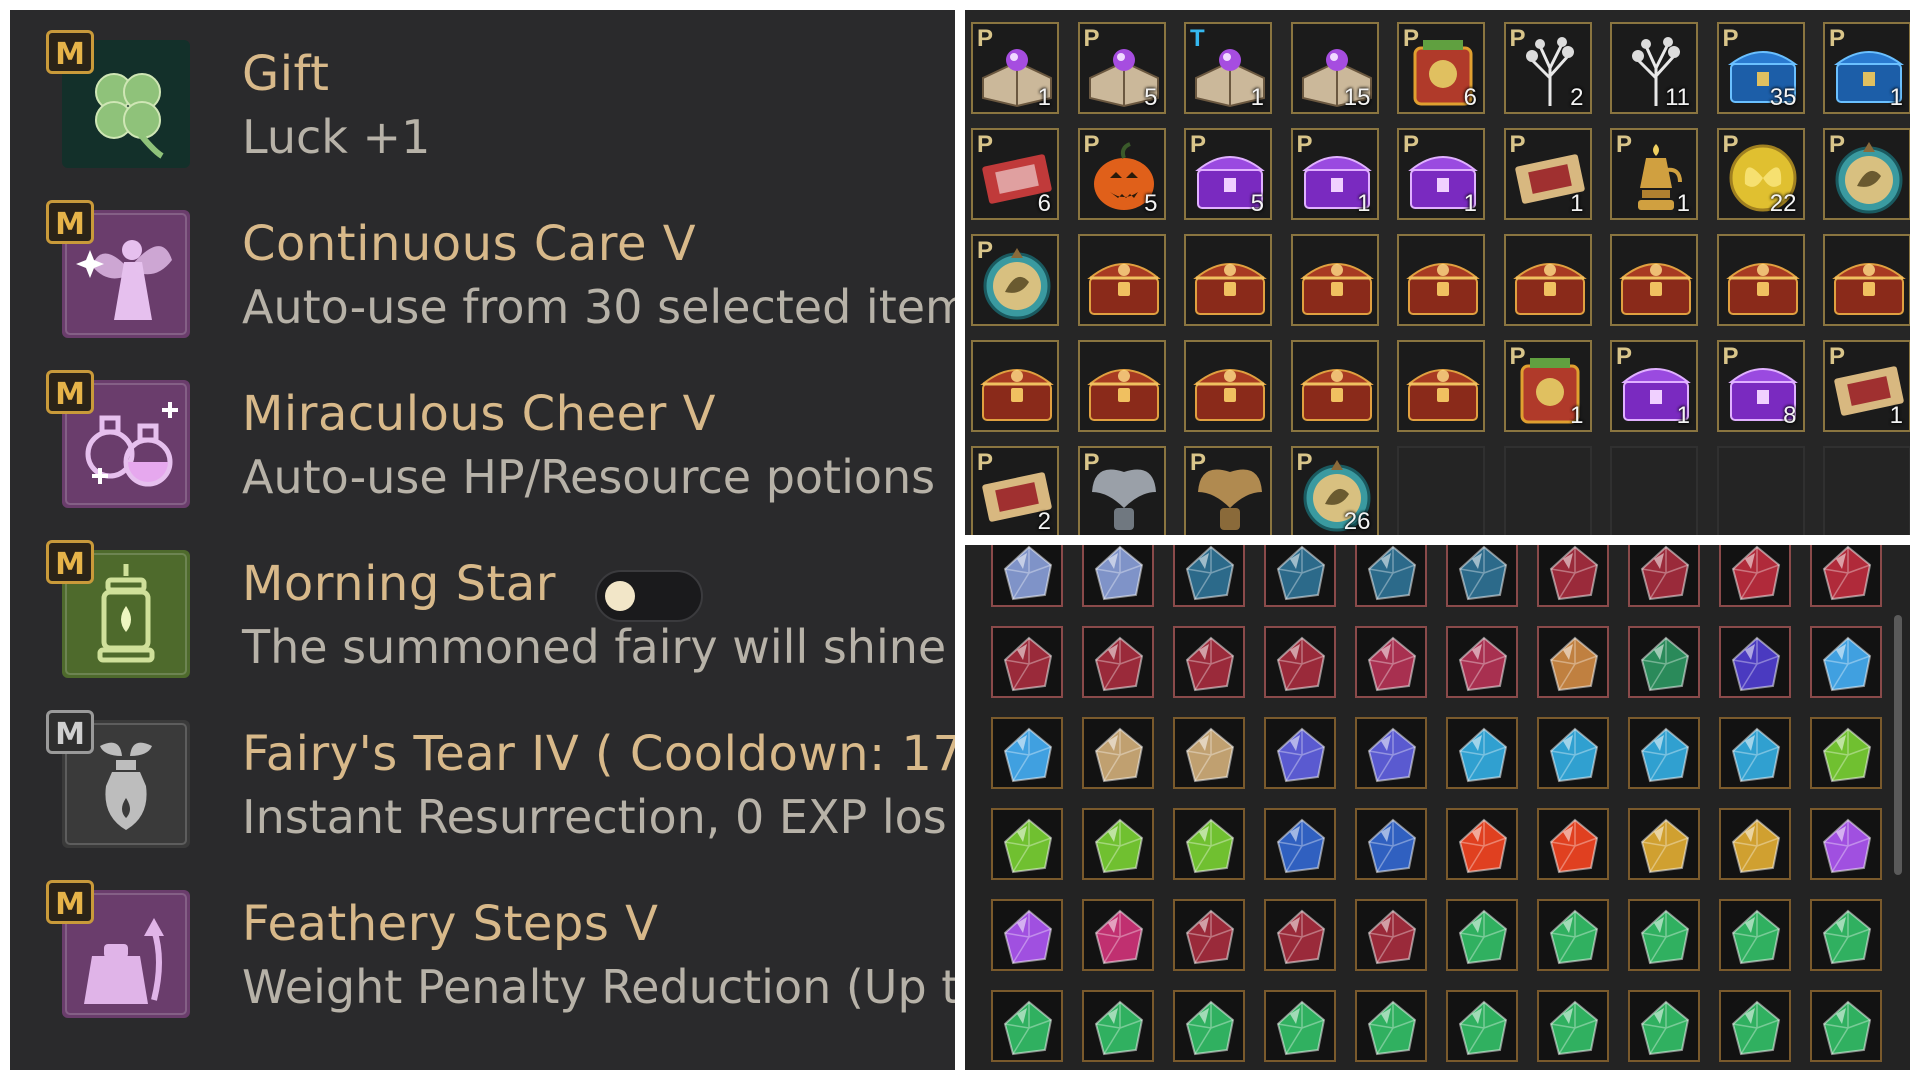  Describe the element at coordinates (1760, 68) in the screenshot. I see `inventory-slot: P 35` at that location.